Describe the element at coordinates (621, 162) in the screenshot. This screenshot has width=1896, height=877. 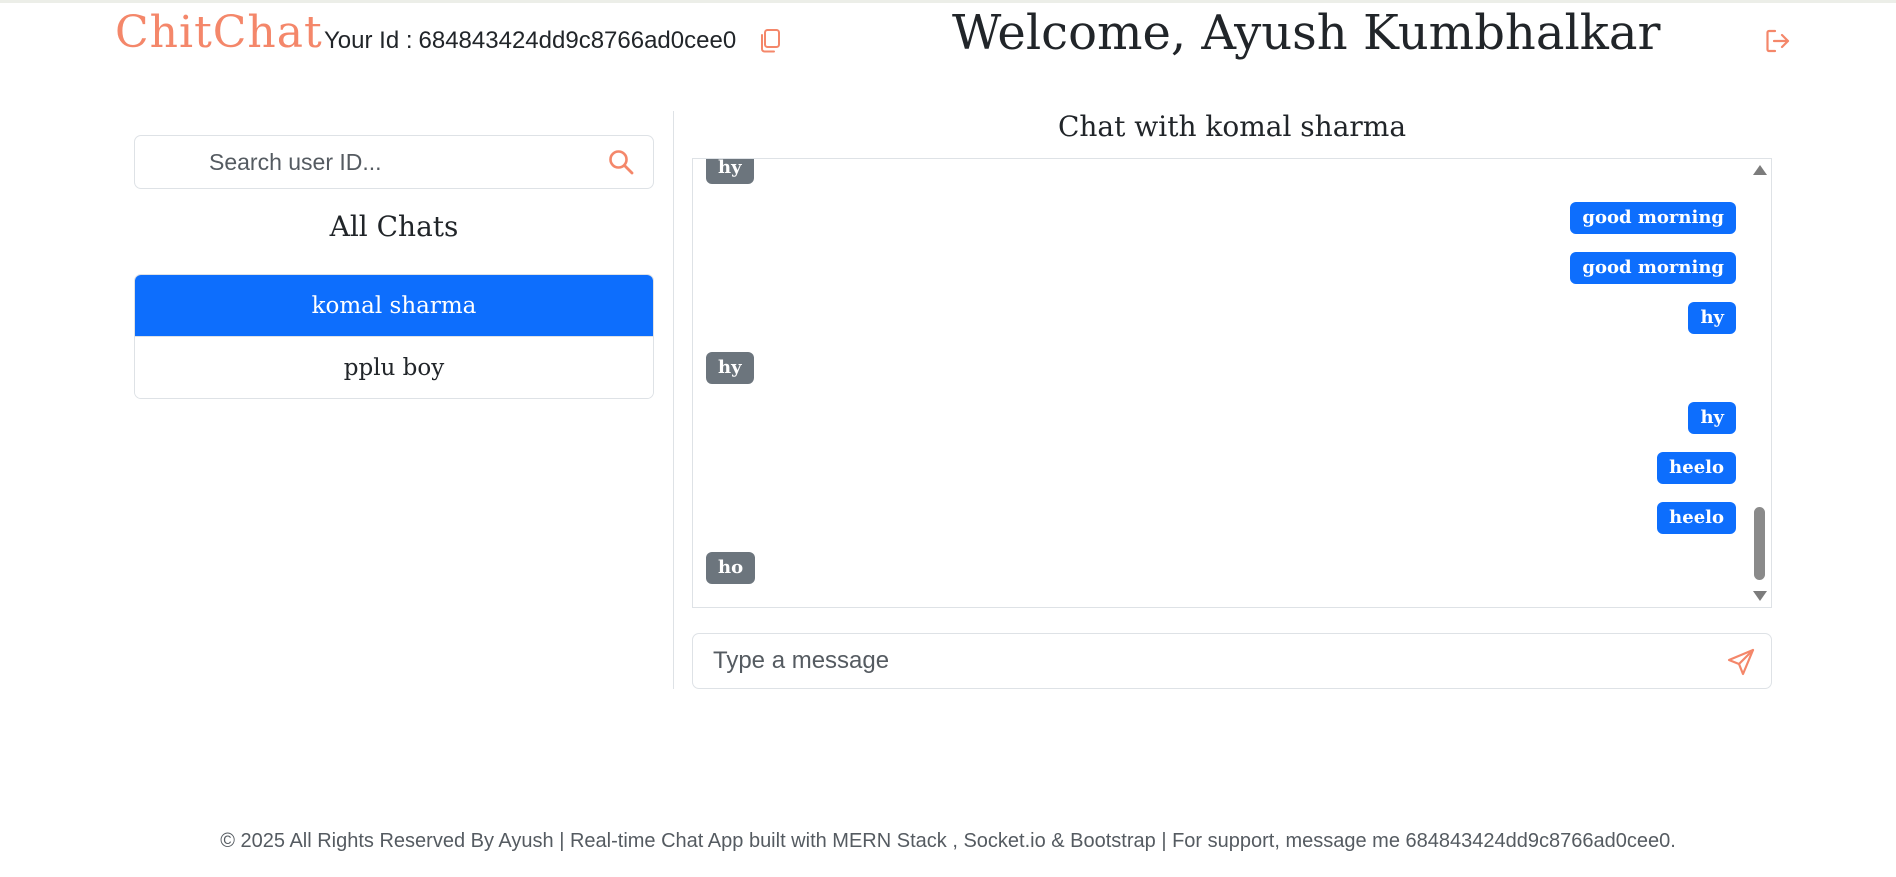
I see `search-icon` at that location.